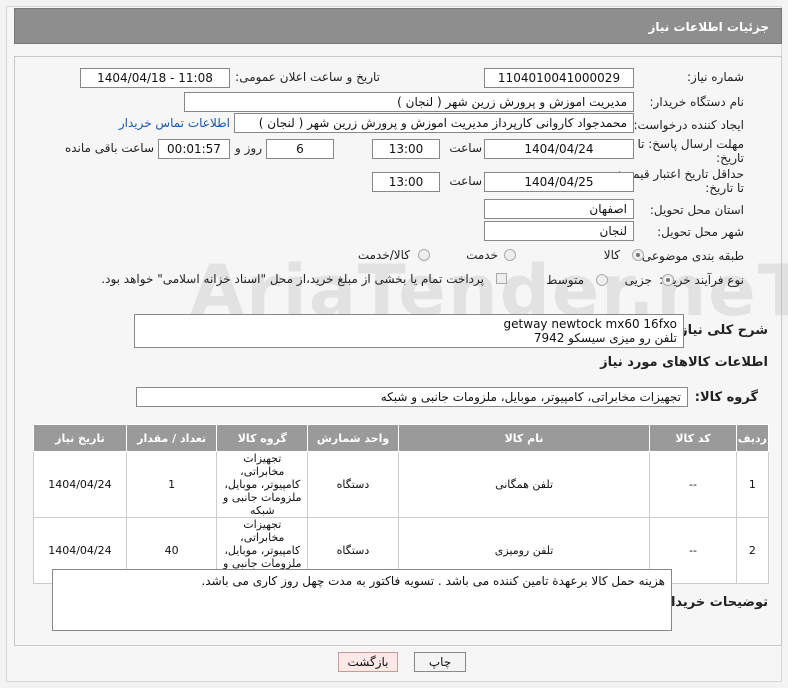  What do you see at coordinates (559, 182) in the screenshot?
I see `validity-date-field: 1404/04/25` at bounding box center [559, 182].